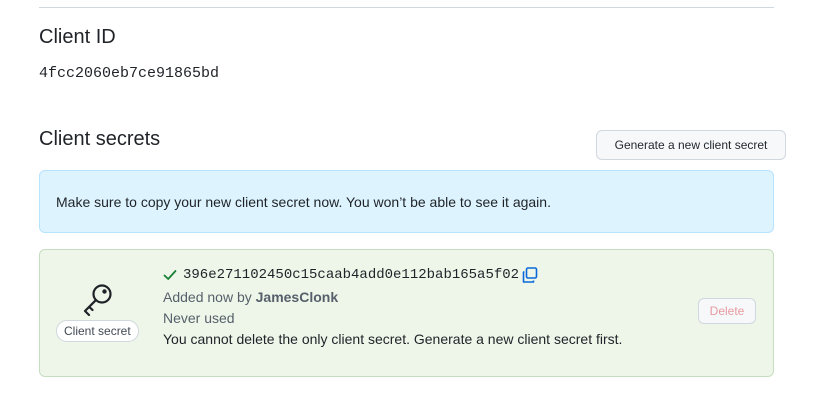 The height and width of the screenshot is (398, 813). Describe the element at coordinates (297, 297) in the screenshot. I see `added-by-user: JamesClonk` at that location.